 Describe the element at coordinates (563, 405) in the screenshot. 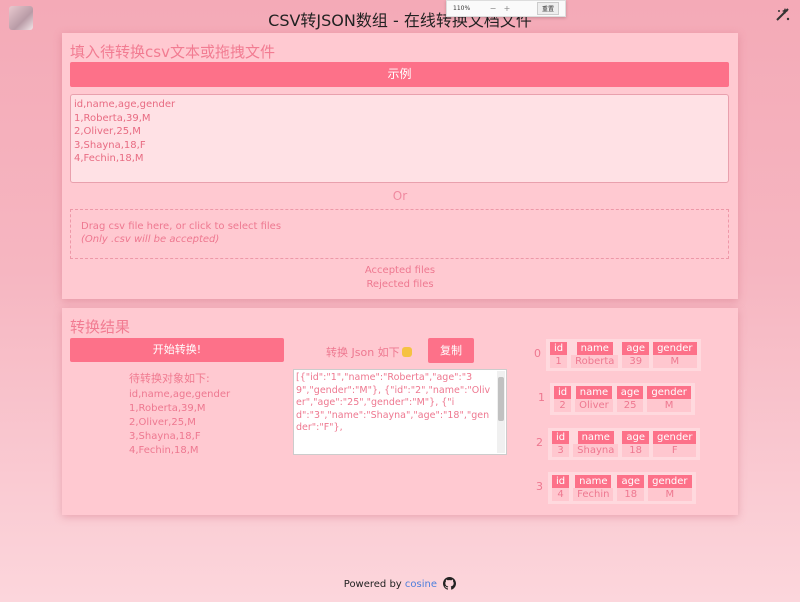

I see `field-value: 2` at that location.